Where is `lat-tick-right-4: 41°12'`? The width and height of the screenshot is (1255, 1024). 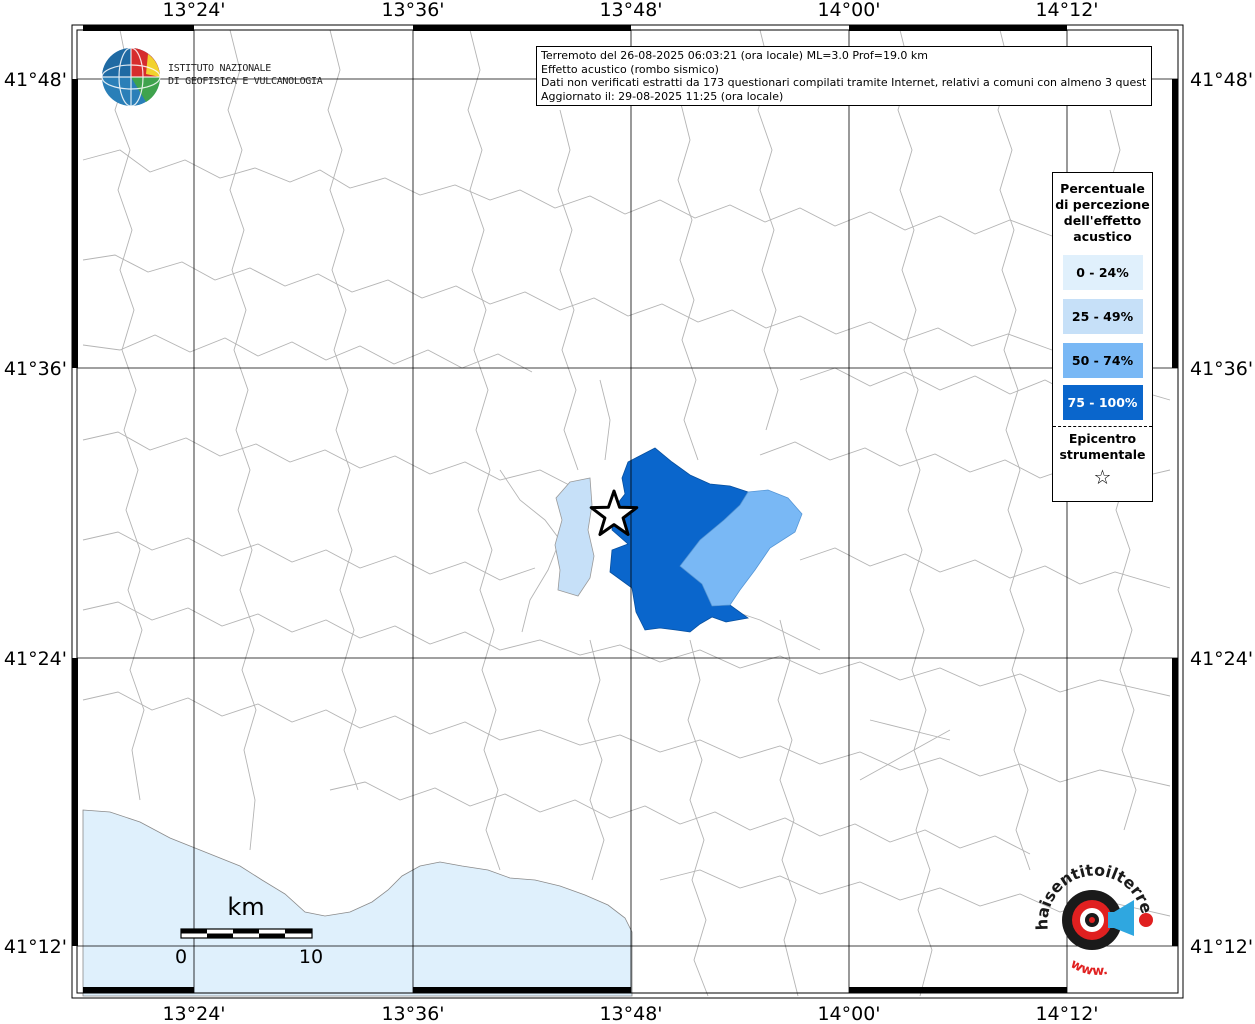 lat-tick-right-4: 41°12' is located at coordinates (1221, 947).